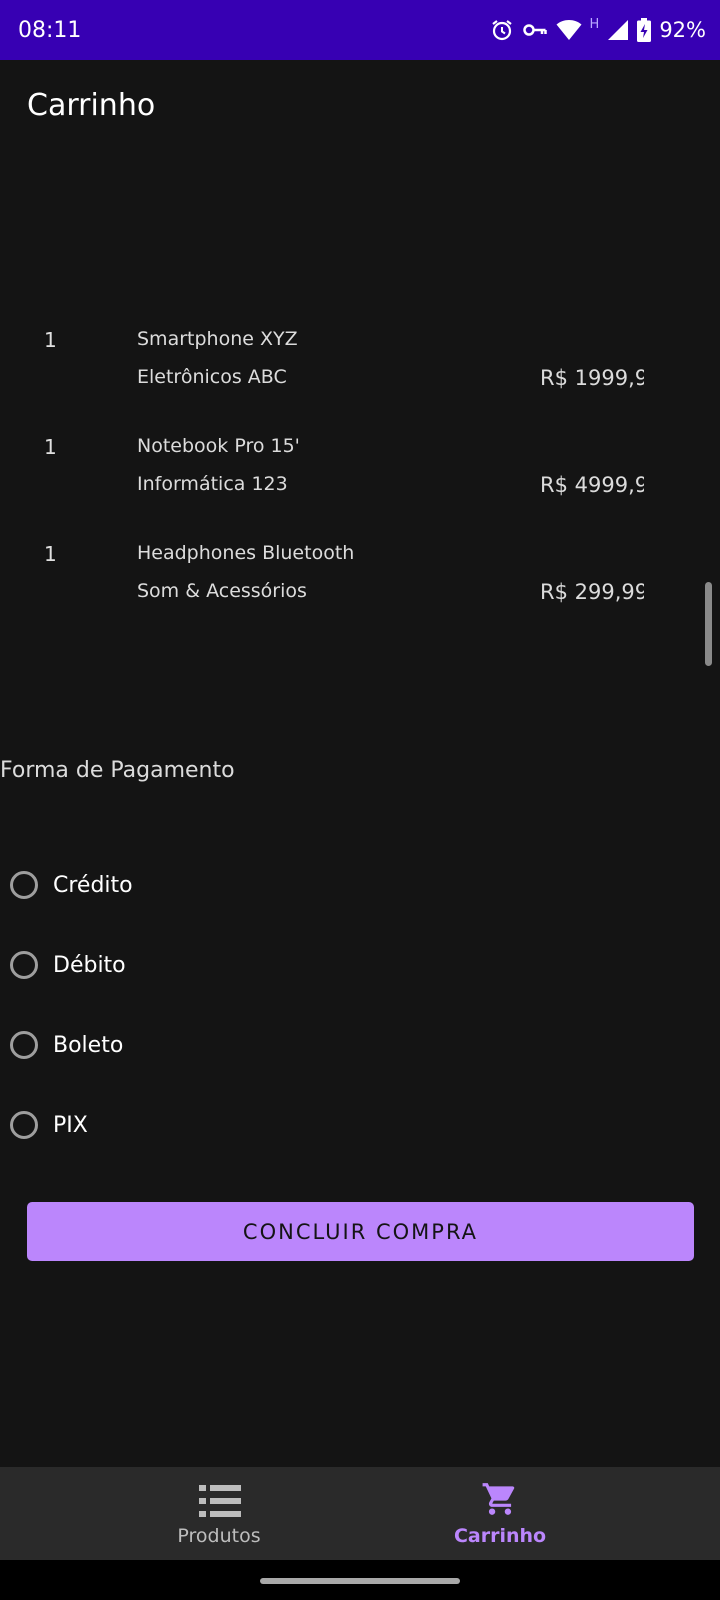 This screenshot has height=1600, width=720. What do you see at coordinates (618, 30) in the screenshot?
I see `signal-icon` at bounding box center [618, 30].